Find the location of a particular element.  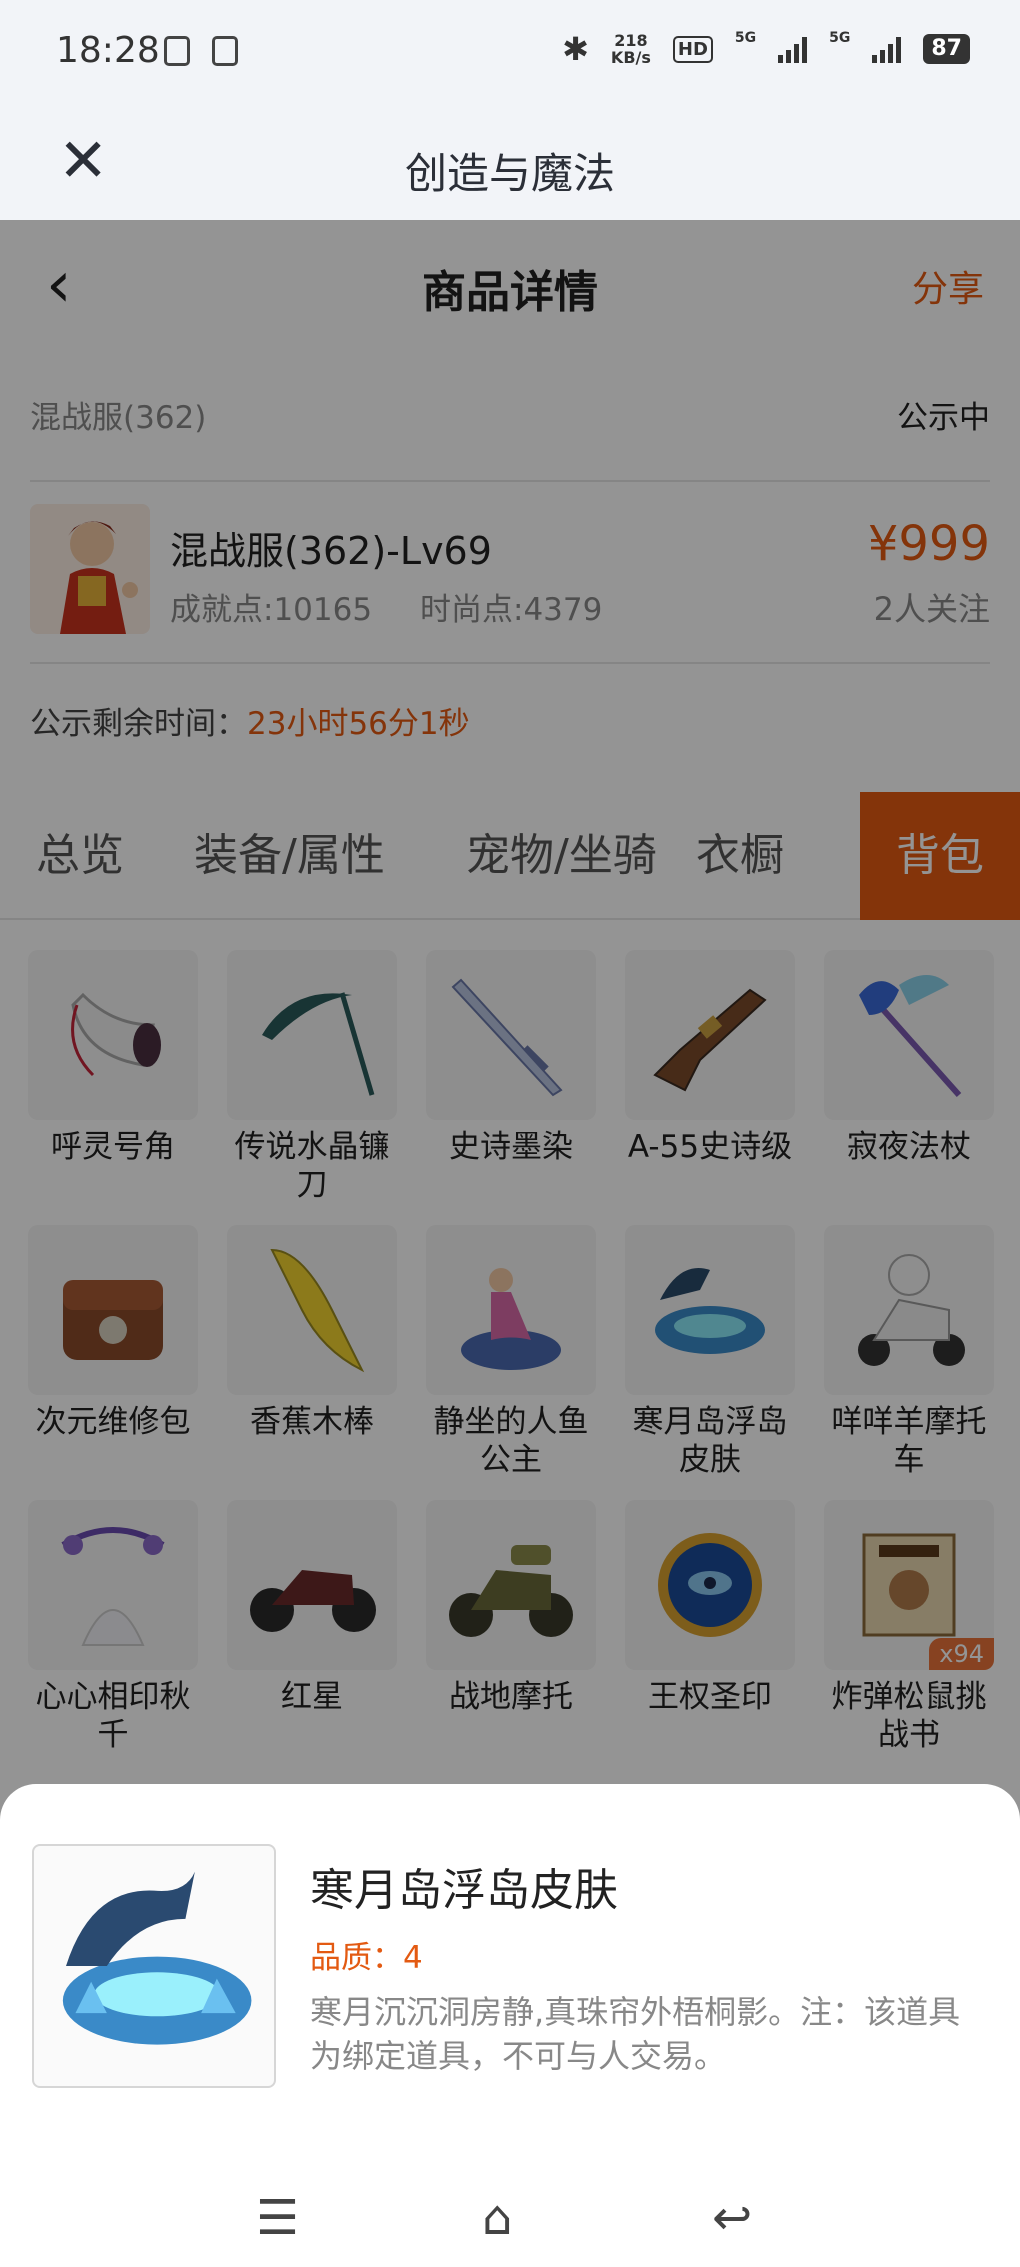

app-topbar: ✕ 创造与魔法 is located at coordinates (510, 164).